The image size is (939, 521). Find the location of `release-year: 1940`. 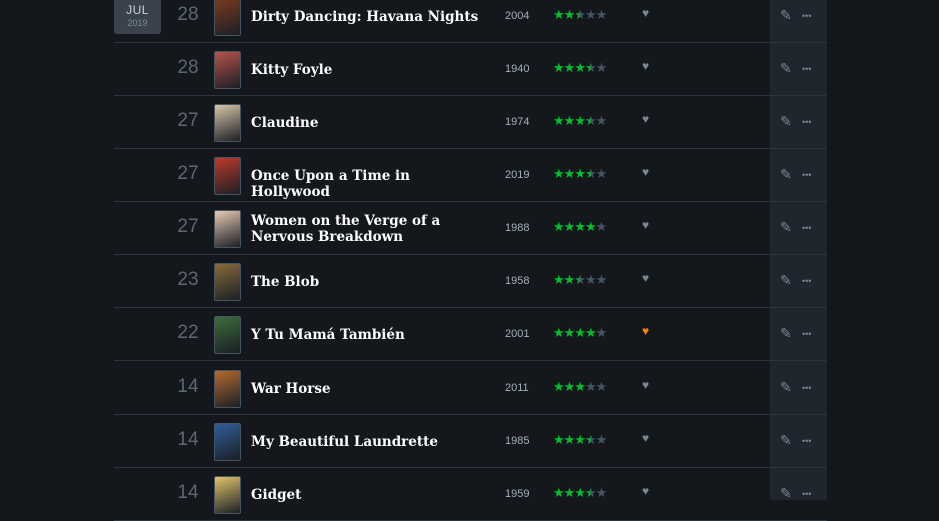

release-year: 1940 is located at coordinates (517, 69).